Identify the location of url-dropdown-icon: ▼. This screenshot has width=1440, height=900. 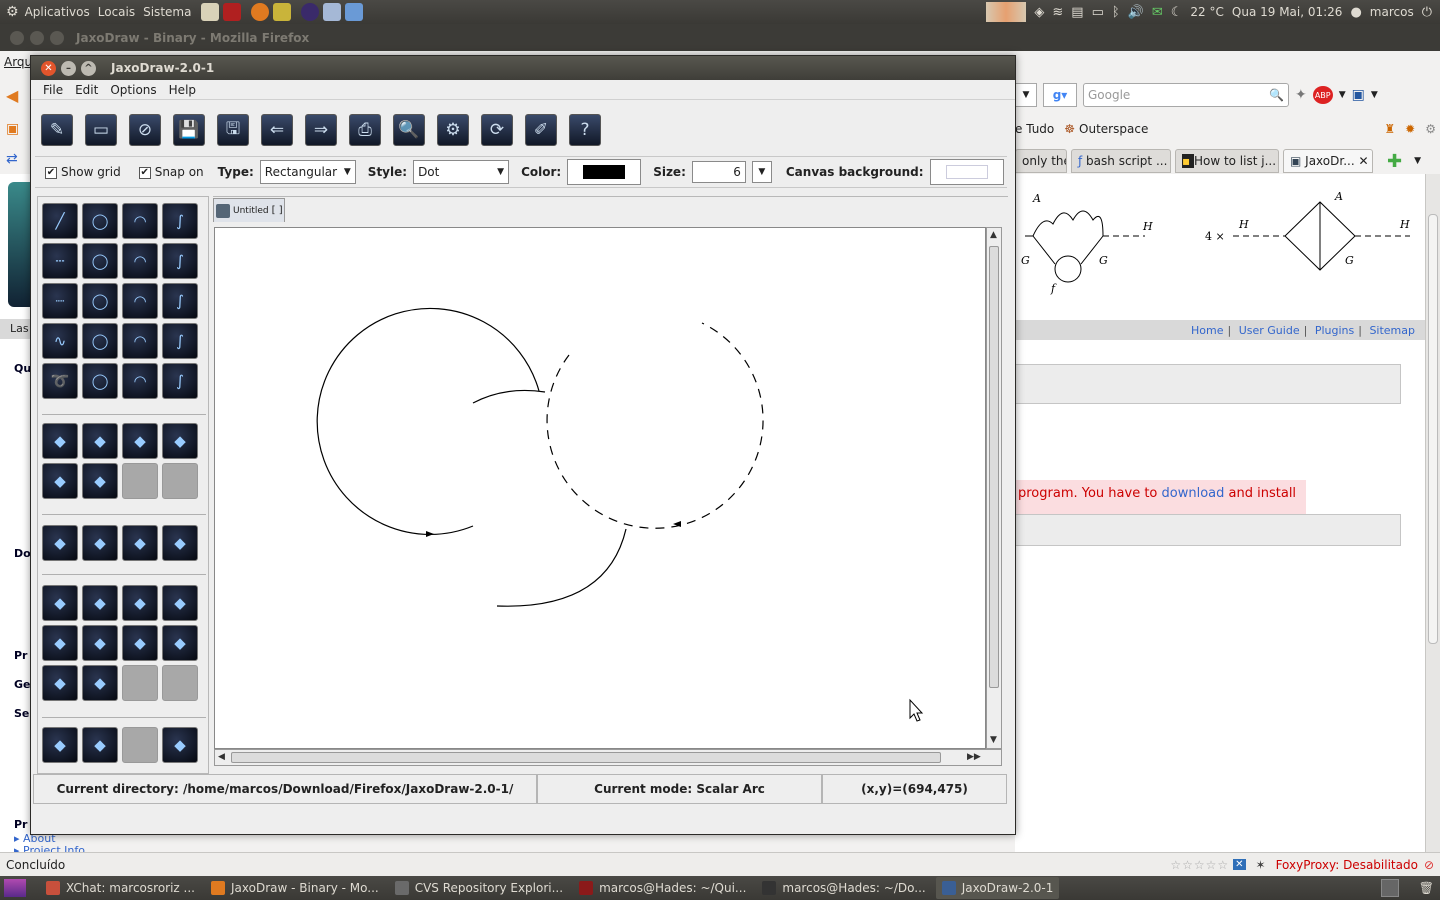
(1026, 95).